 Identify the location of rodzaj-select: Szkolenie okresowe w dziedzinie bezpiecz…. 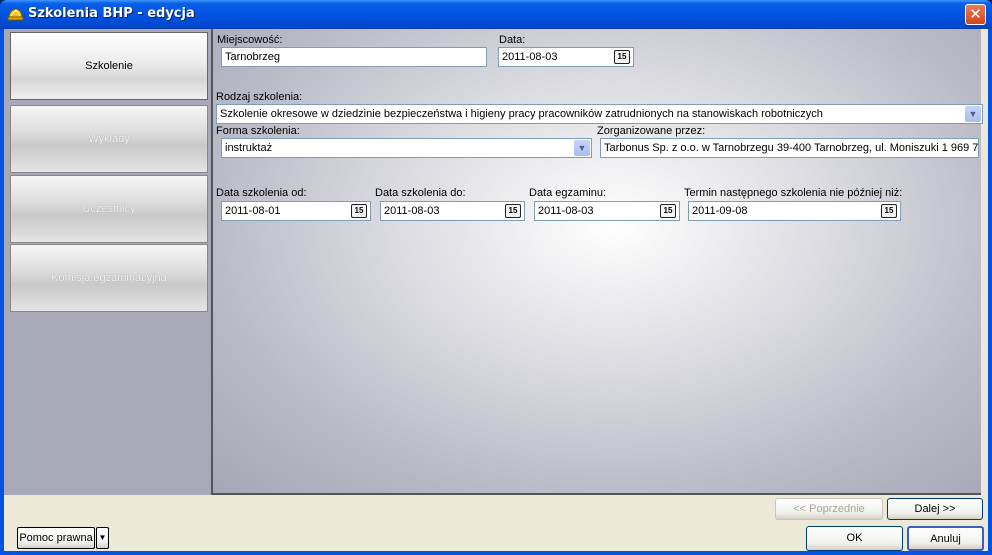
(599, 114).